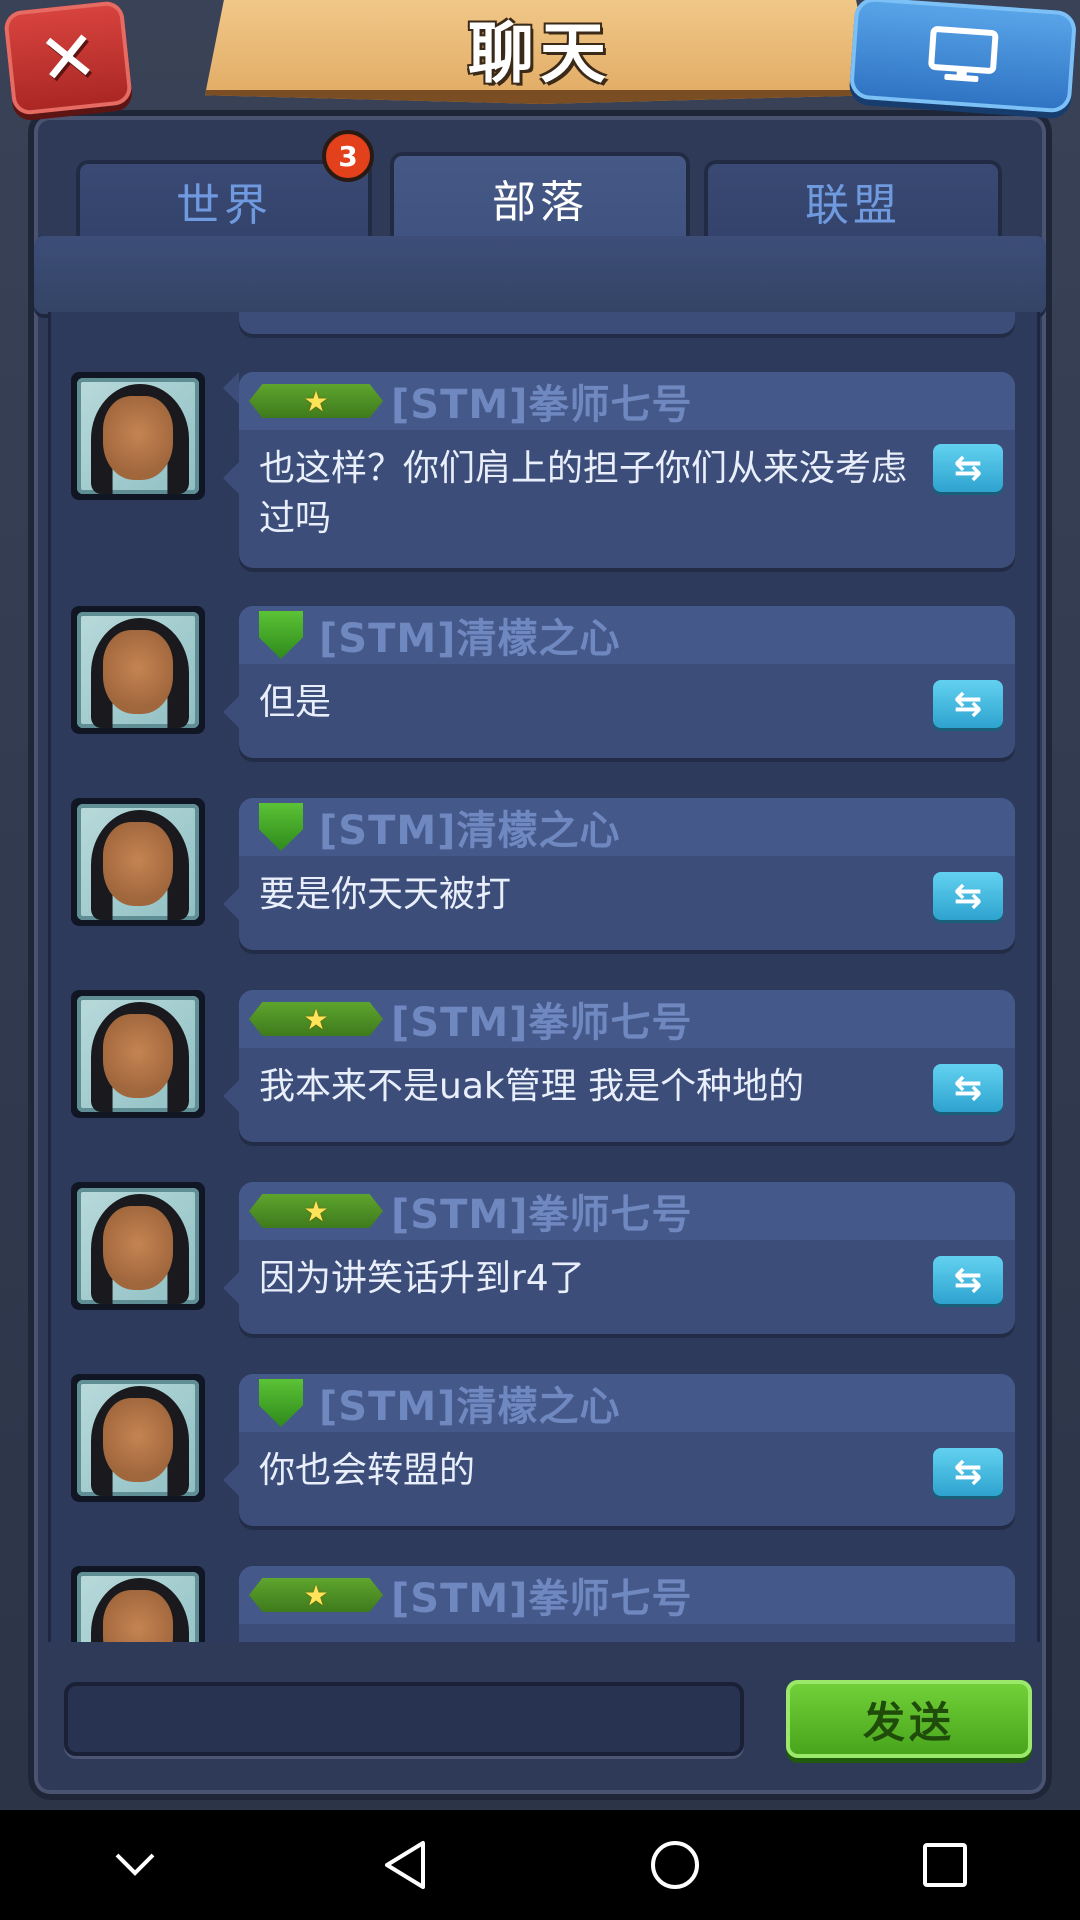 The height and width of the screenshot is (1920, 1080). What do you see at coordinates (540, 1865) in the screenshot?
I see `system-nav-bar` at bounding box center [540, 1865].